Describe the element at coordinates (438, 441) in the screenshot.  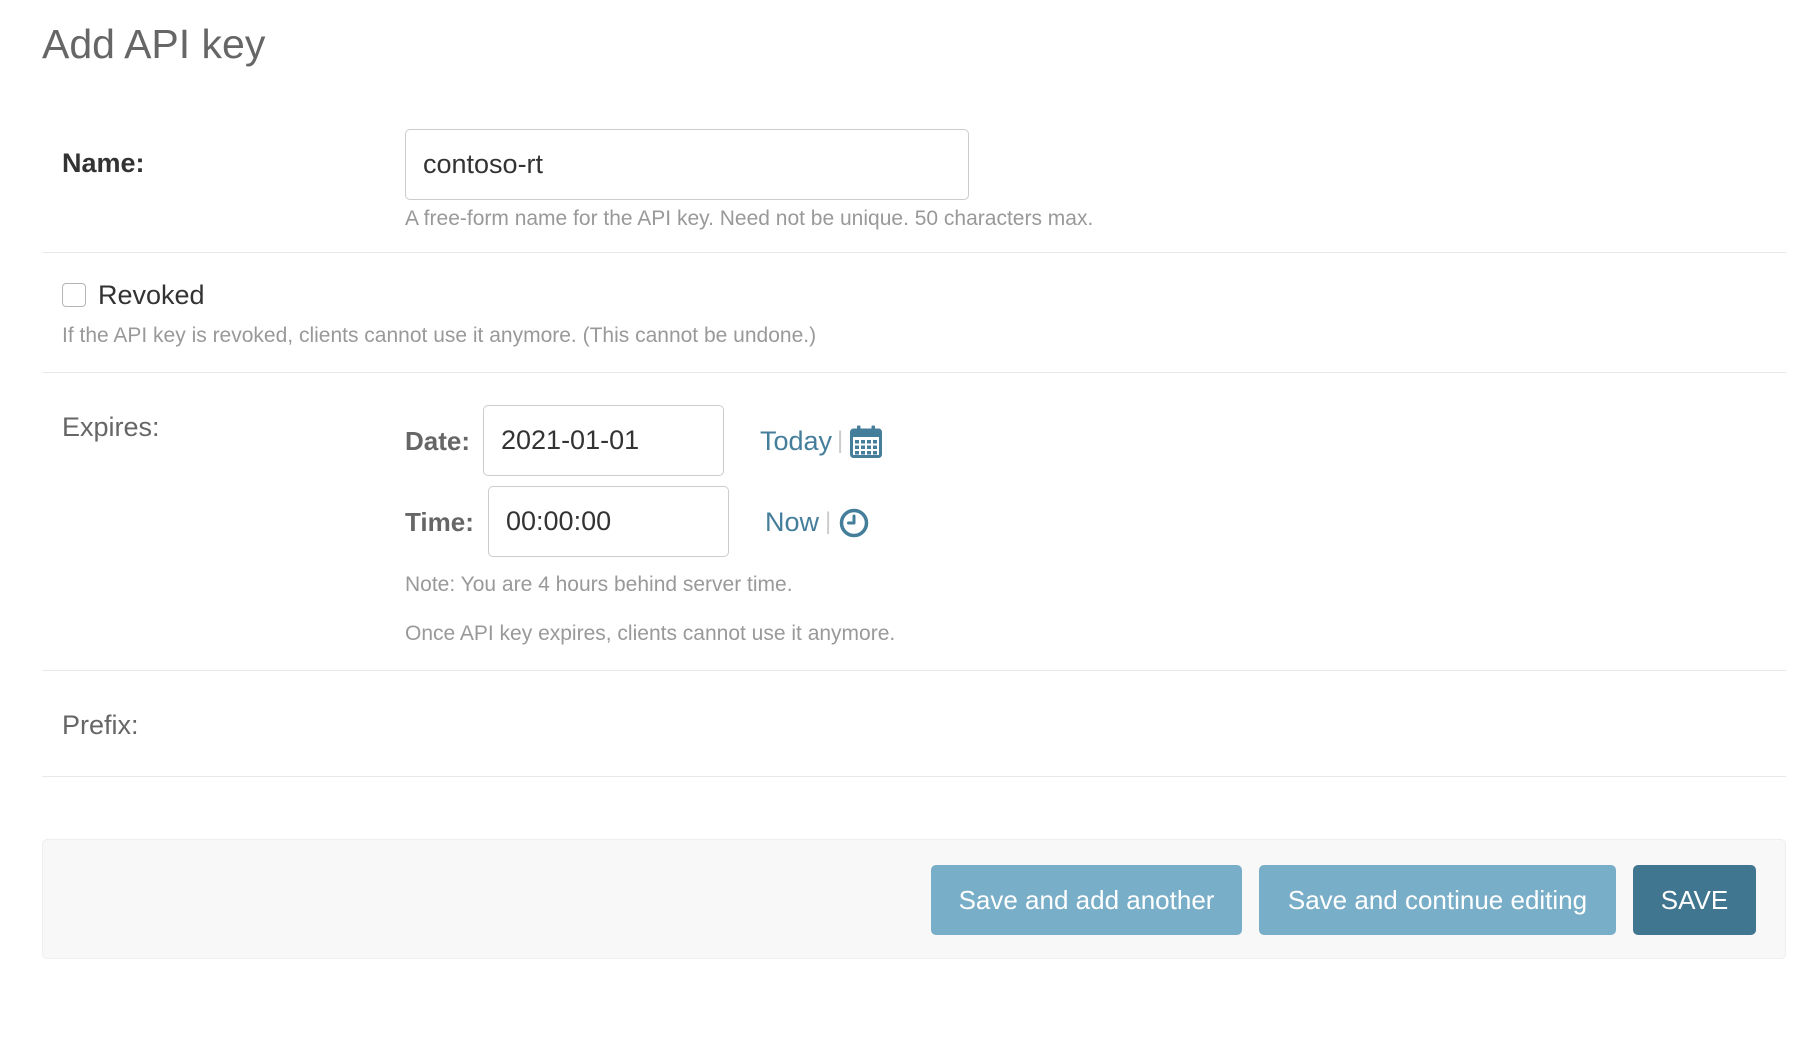
I see `date-label: Date:` at that location.